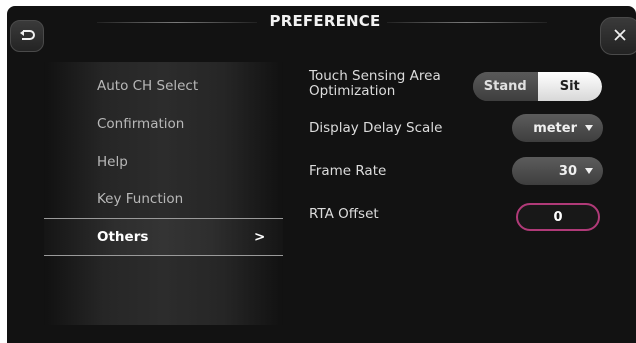 The height and width of the screenshot is (343, 636). What do you see at coordinates (112, 162) in the screenshot?
I see `sidebar-item-label: Help` at bounding box center [112, 162].